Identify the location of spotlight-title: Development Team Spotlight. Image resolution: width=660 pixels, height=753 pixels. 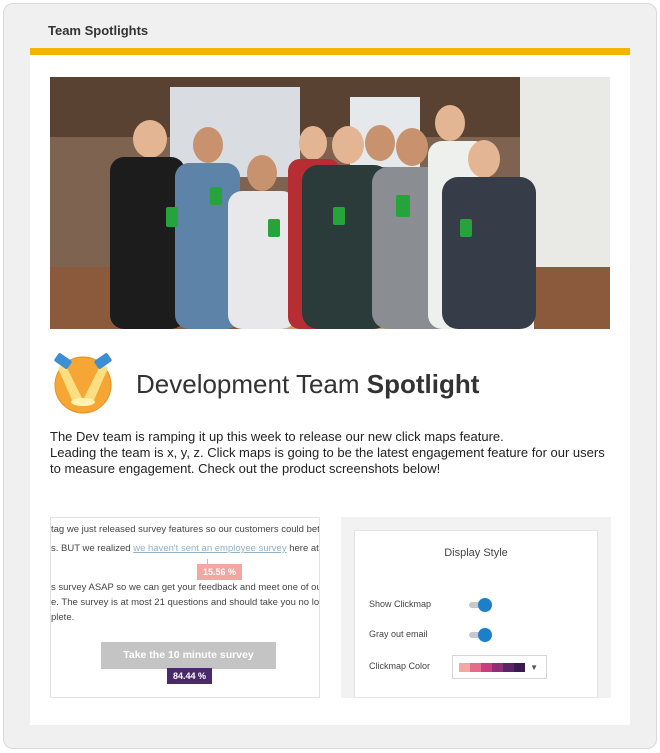
(307, 384).